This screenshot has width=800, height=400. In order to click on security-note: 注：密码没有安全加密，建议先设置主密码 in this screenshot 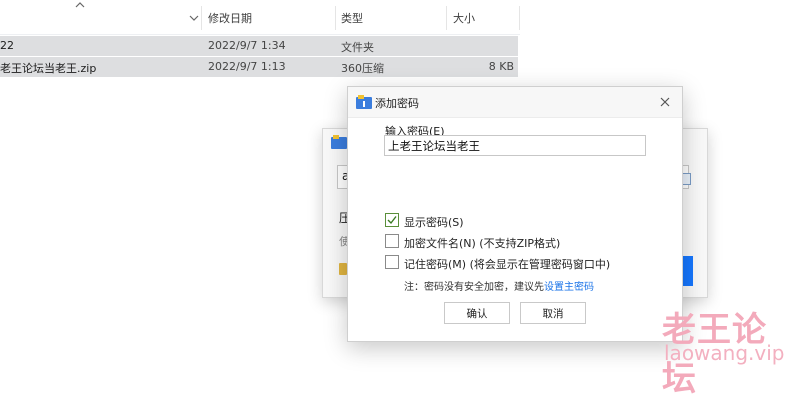, I will do `click(499, 285)`.